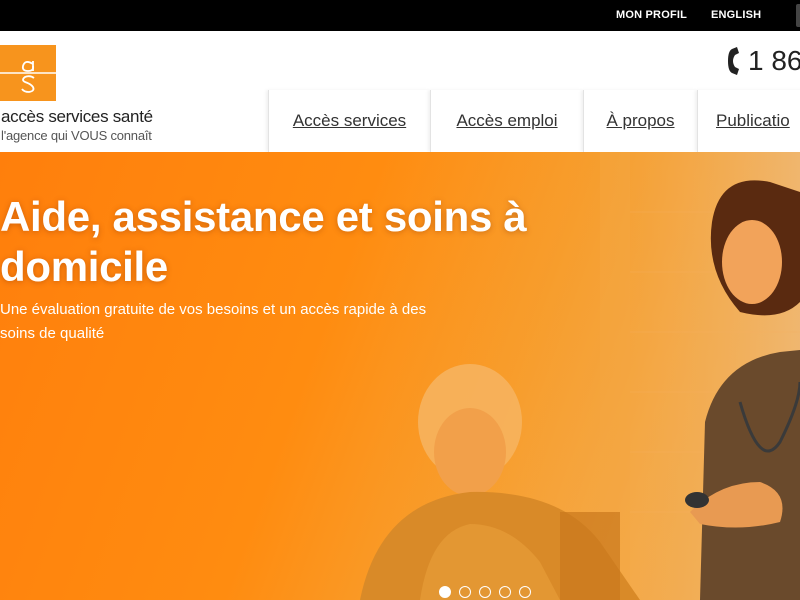  I want to click on search-box-edge, so click(798, 15).